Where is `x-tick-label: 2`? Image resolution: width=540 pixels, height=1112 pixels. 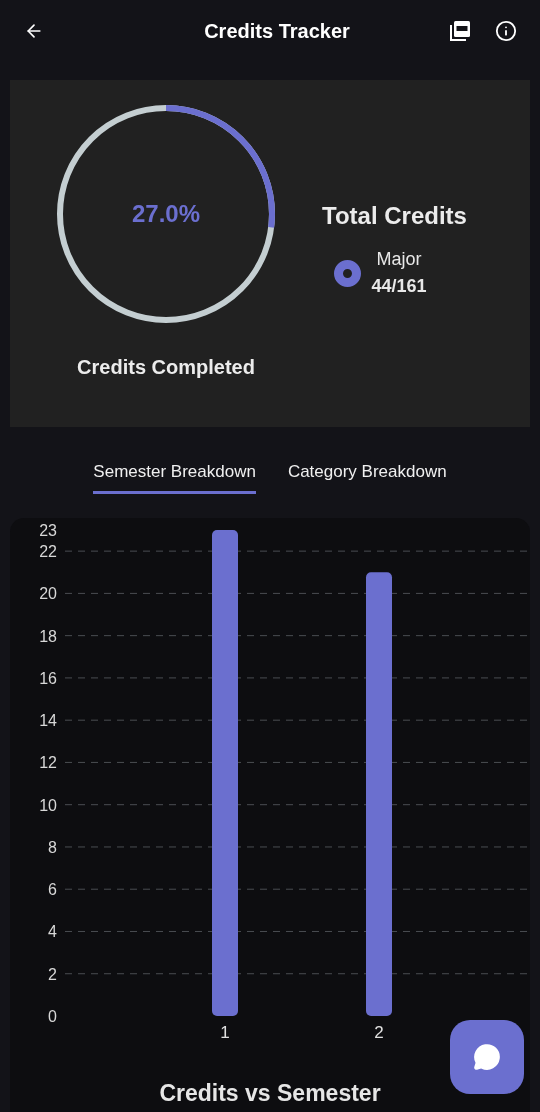
x-tick-label: 2 is located at coordinates (379, 1032).